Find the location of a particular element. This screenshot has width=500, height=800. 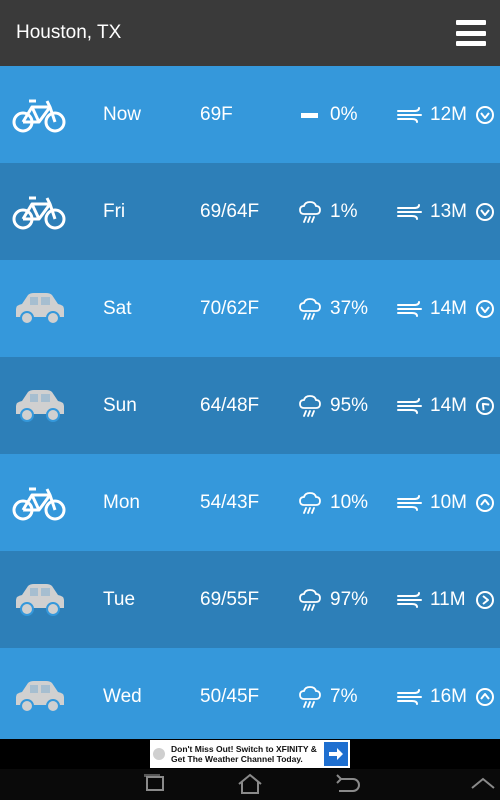

forecast-row-wed: Wed 50/45F 7% 16M is located at coordinates (250, 696).